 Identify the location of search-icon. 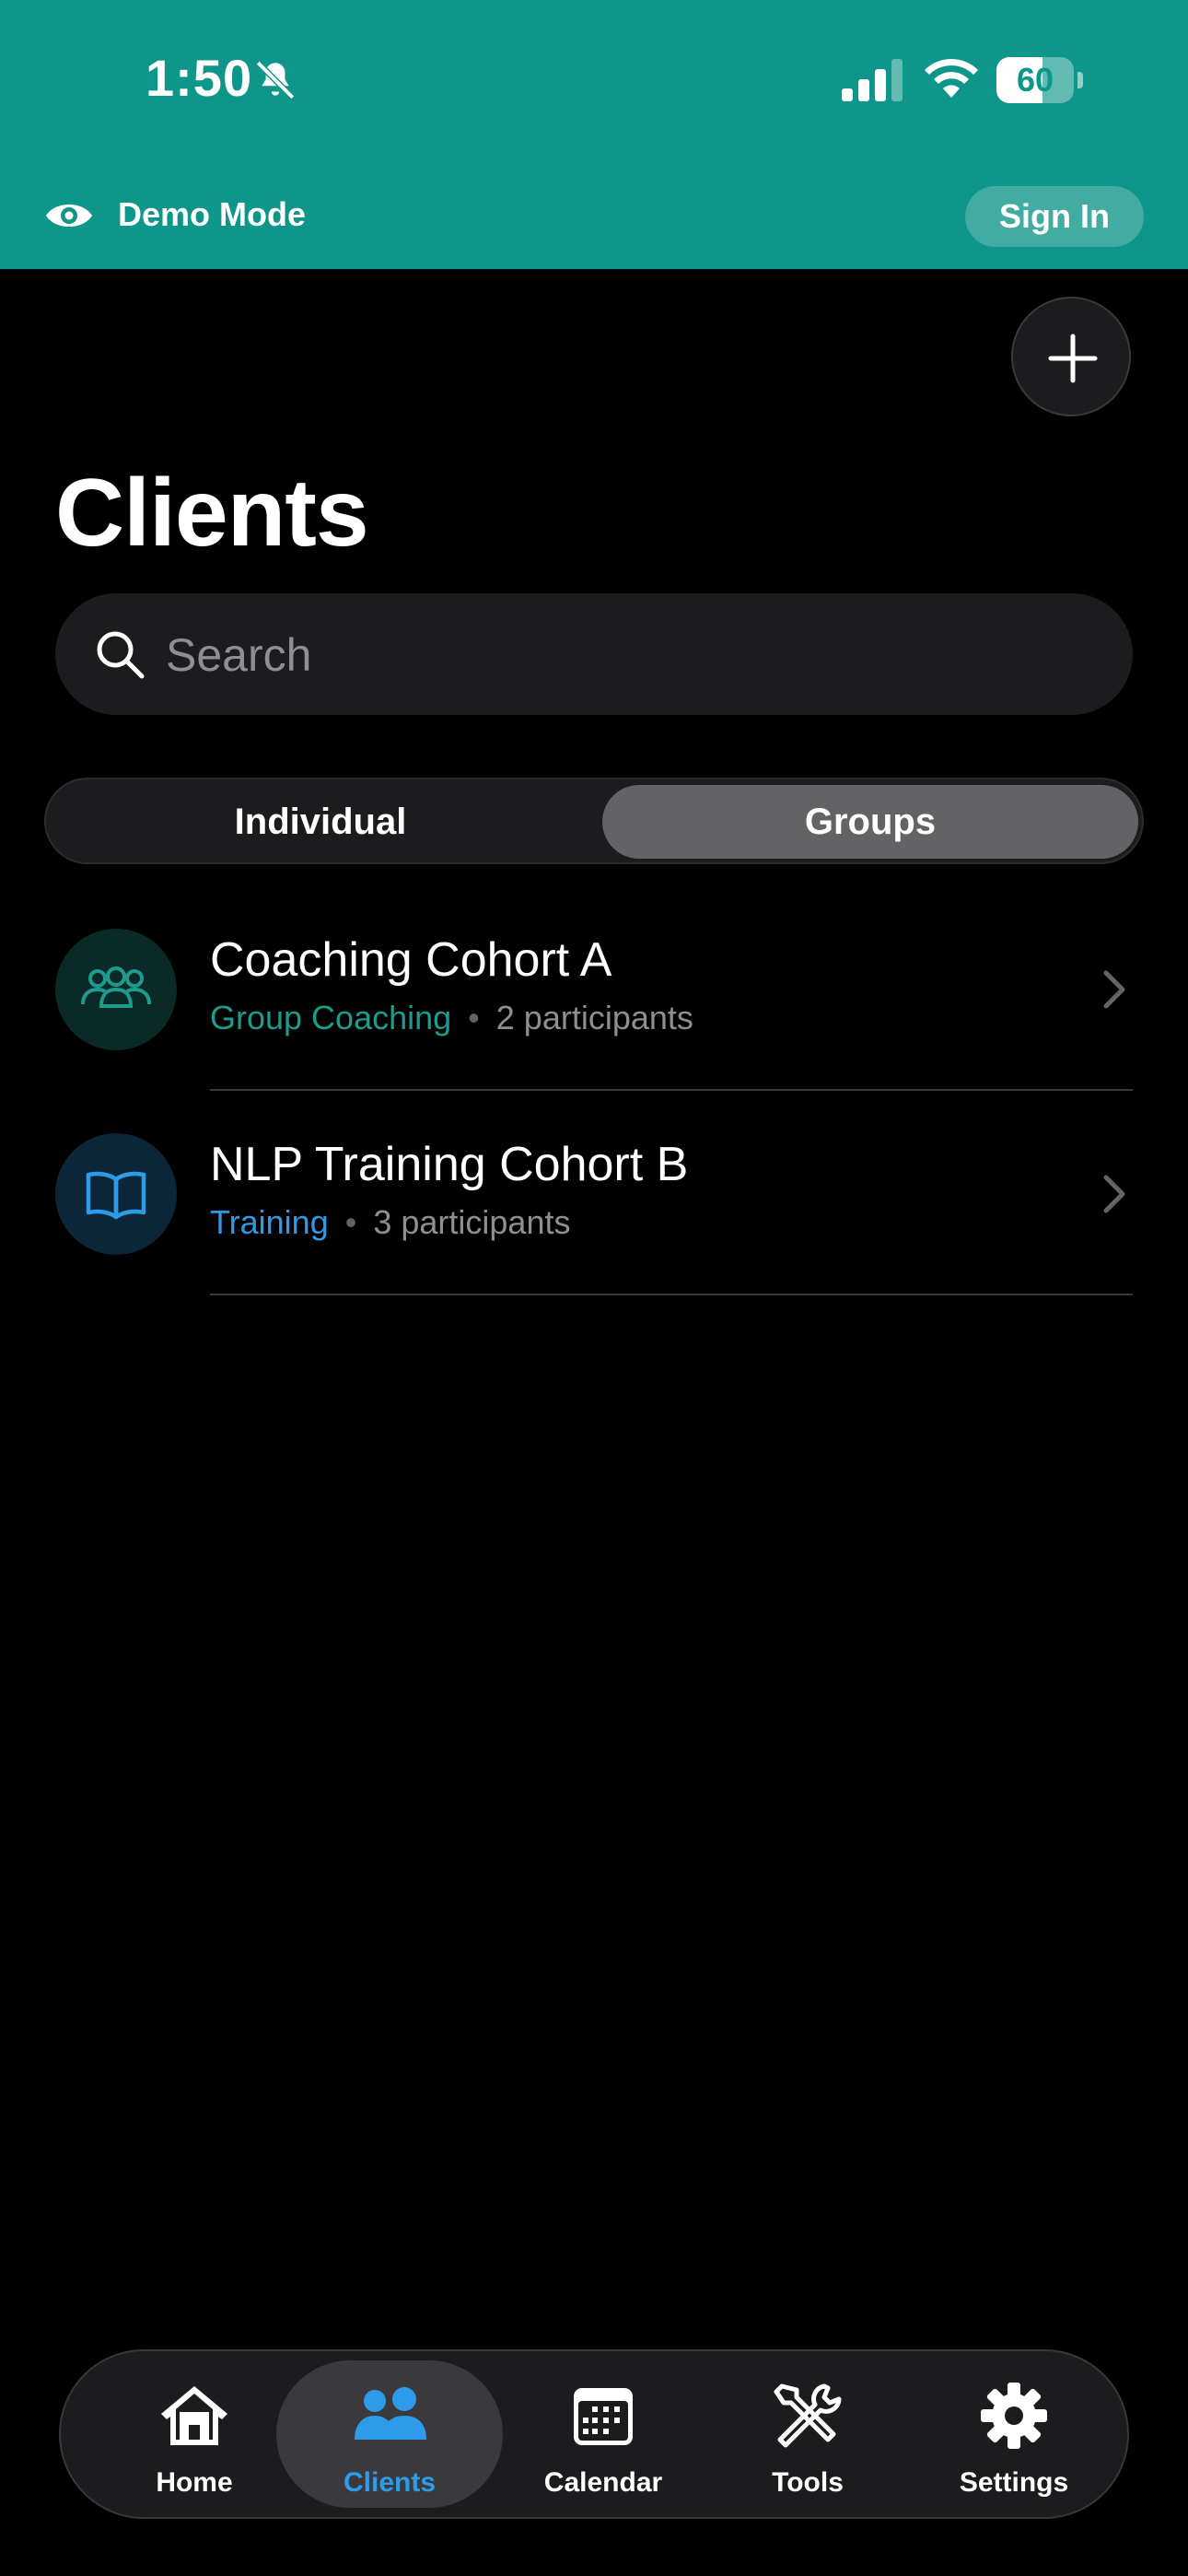
(121, 655).